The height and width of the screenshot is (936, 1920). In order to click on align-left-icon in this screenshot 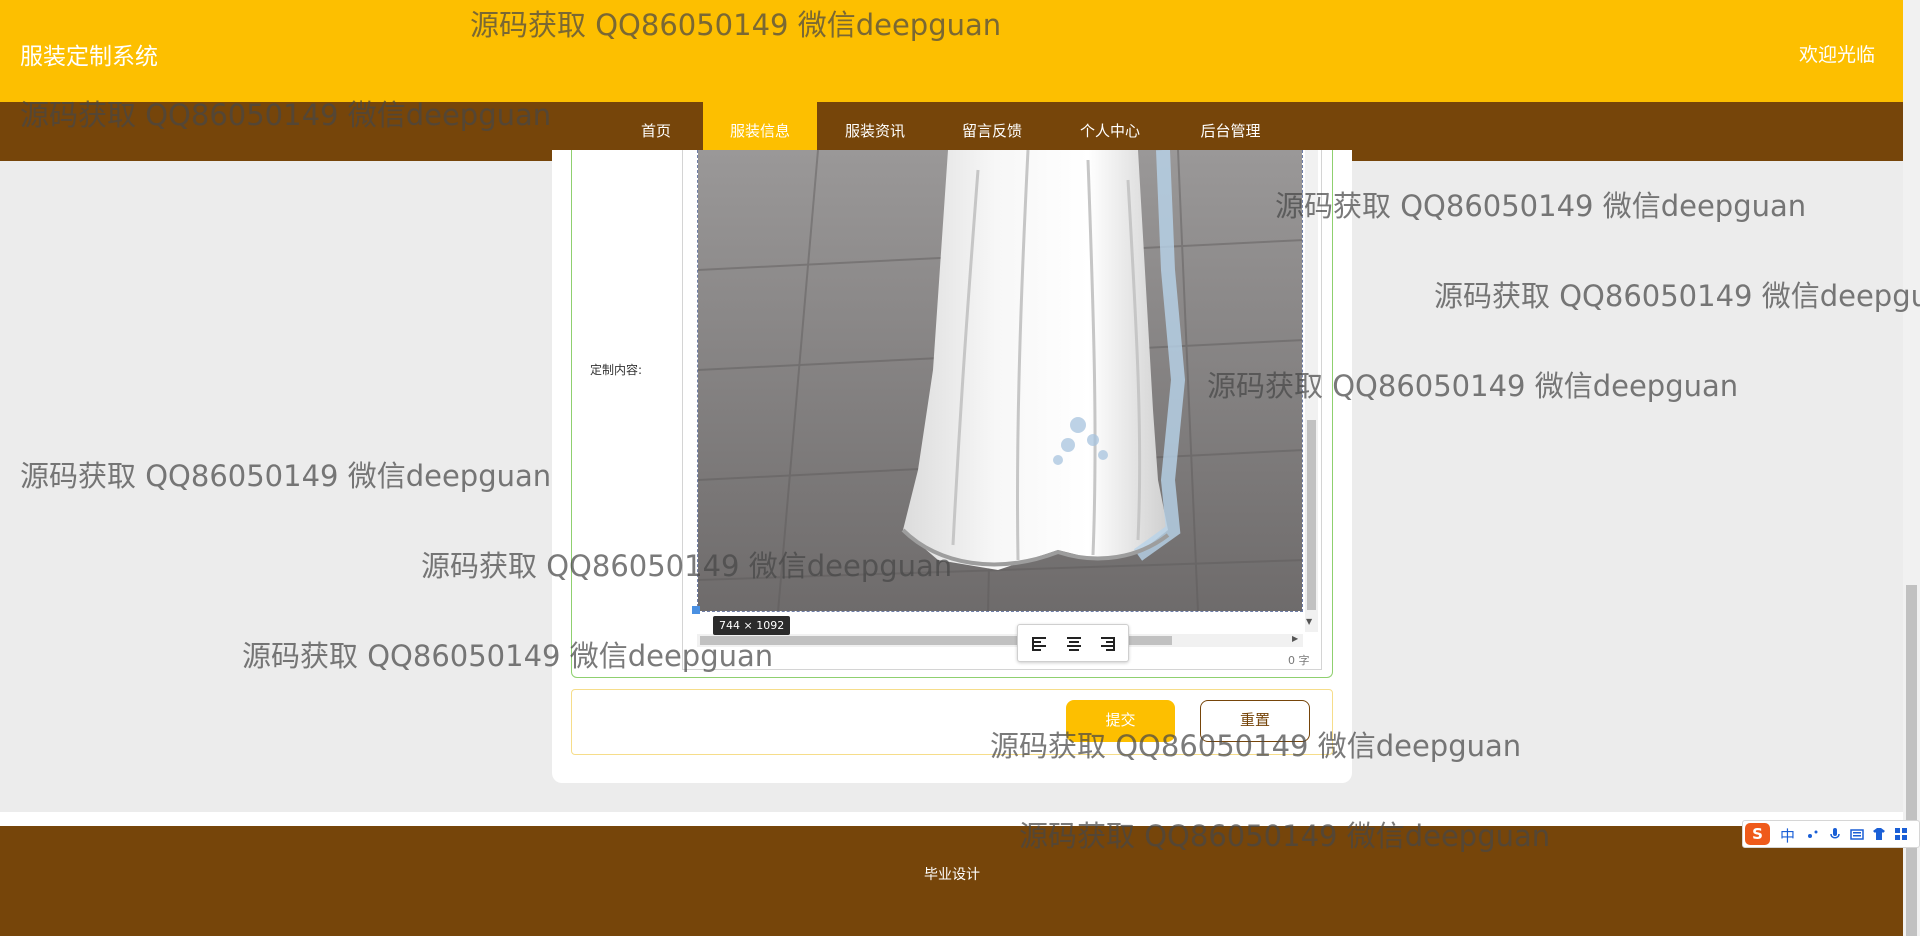, I will do `click(1039, 644)`.